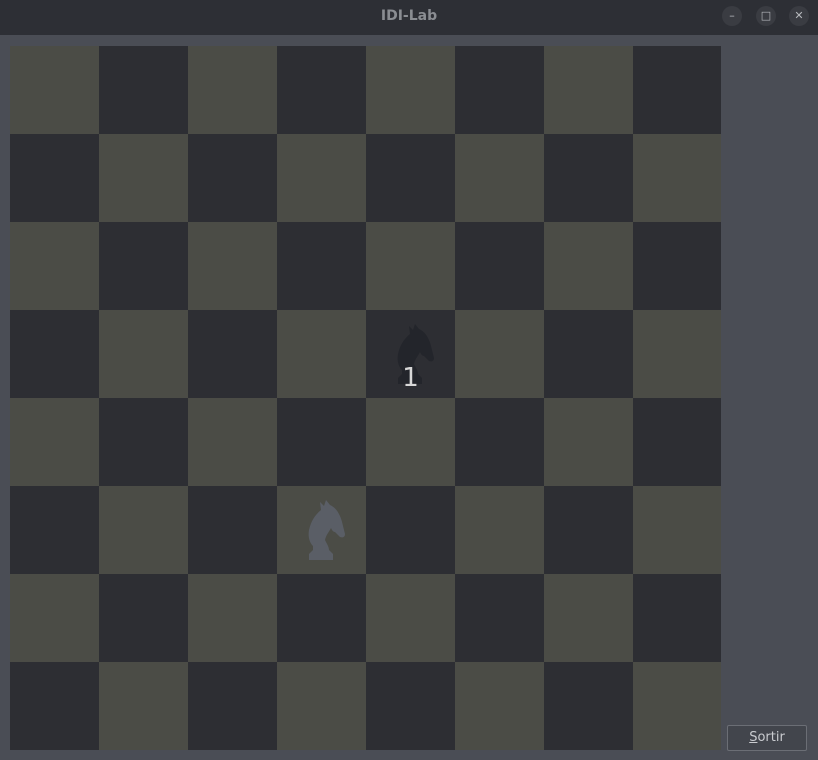 The width and height of the screenshot is (818, 760). I want to click on window-title: IDI-Lab, so click(409, 16).